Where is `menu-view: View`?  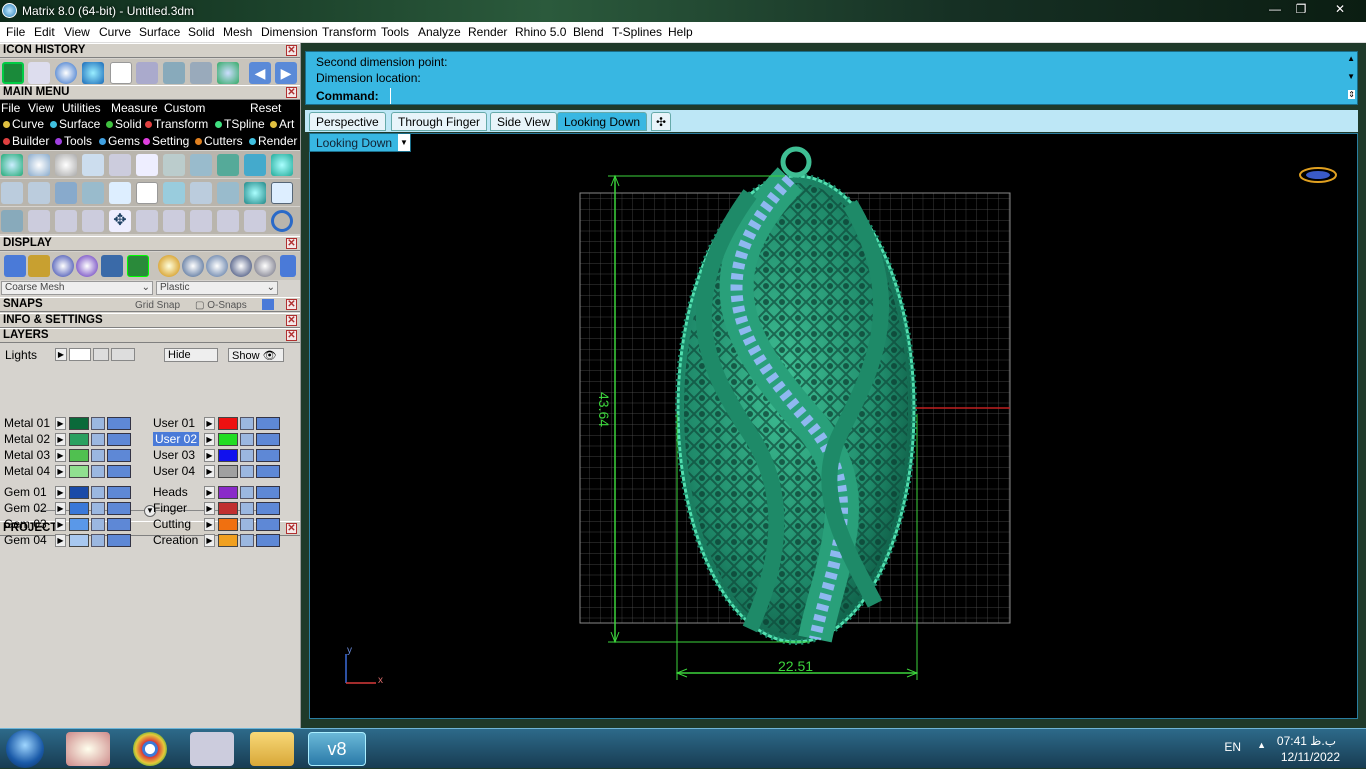 menu-view: View is located at coordinates (77, 32).